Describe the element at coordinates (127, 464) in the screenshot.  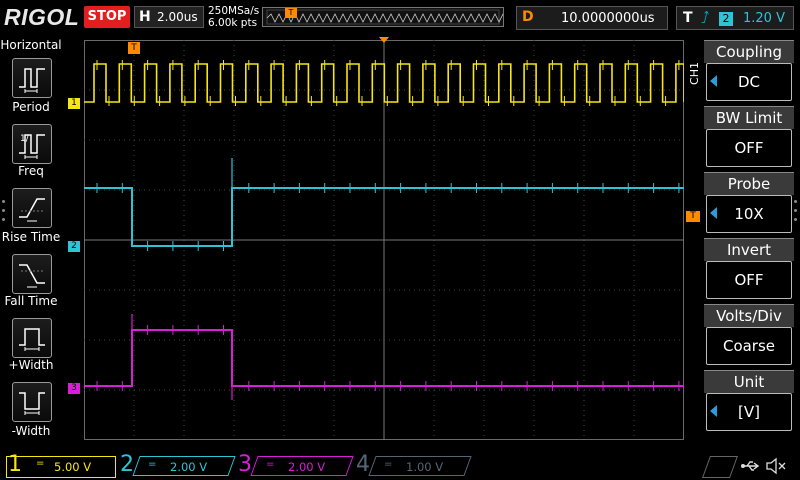
I see `ch2-number: 2` at that location.